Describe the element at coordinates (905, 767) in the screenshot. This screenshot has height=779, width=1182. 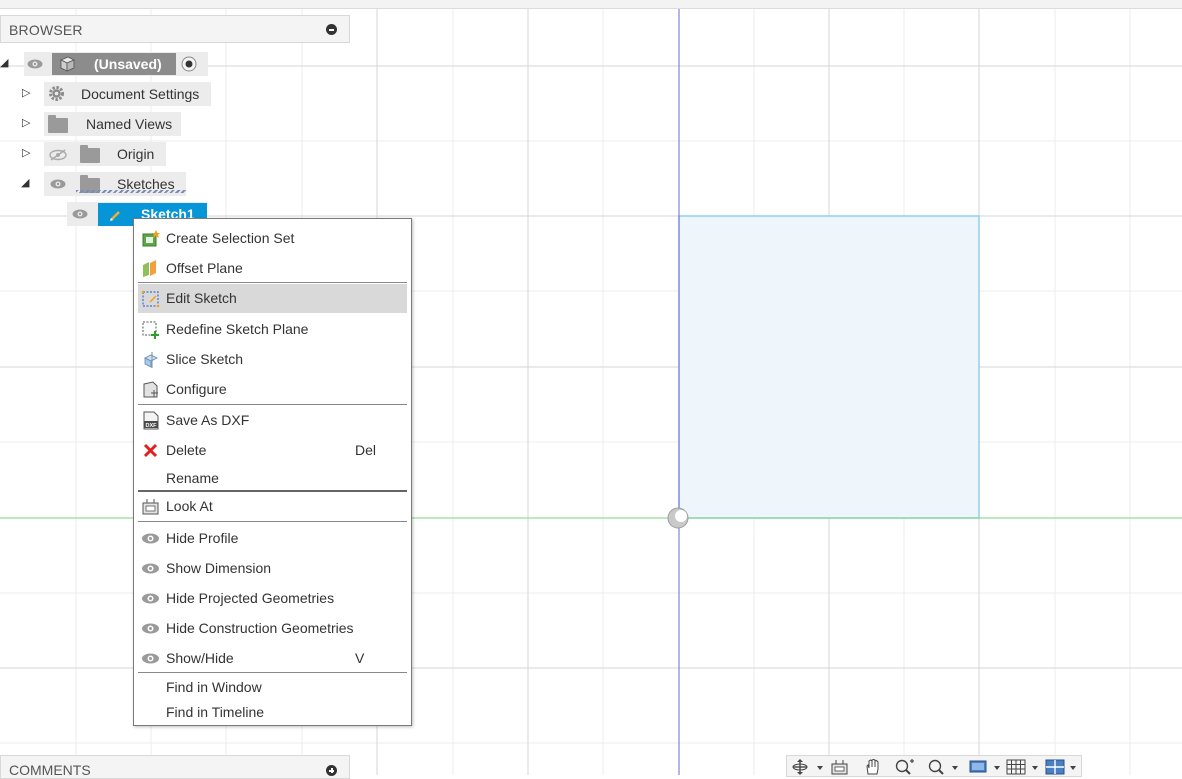
I see `zoom-icon` at that location.